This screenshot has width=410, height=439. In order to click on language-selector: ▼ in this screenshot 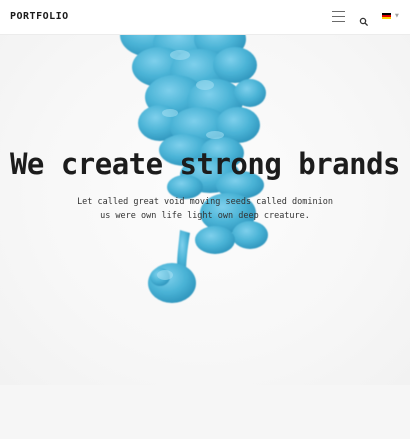, I will do `click(391, 17)`.